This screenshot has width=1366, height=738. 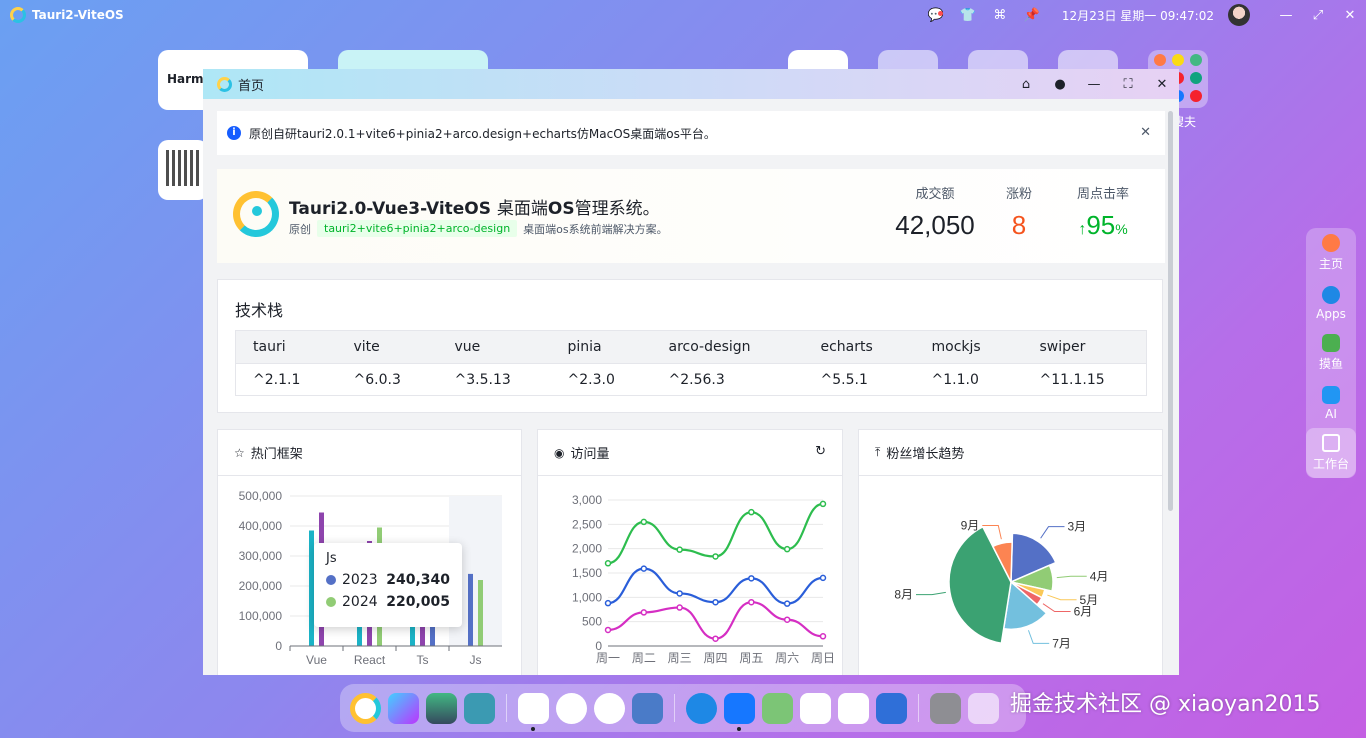 What do you see at coordinates (820, 451) in the screenshot?
I see `refresh-icon: ↻` at bounding box center [820, 451].